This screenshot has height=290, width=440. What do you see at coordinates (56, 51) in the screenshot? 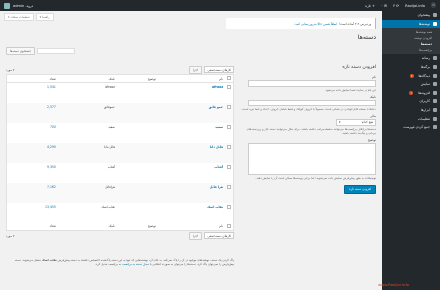
I see `search-input` at bounding box center [56, 51].